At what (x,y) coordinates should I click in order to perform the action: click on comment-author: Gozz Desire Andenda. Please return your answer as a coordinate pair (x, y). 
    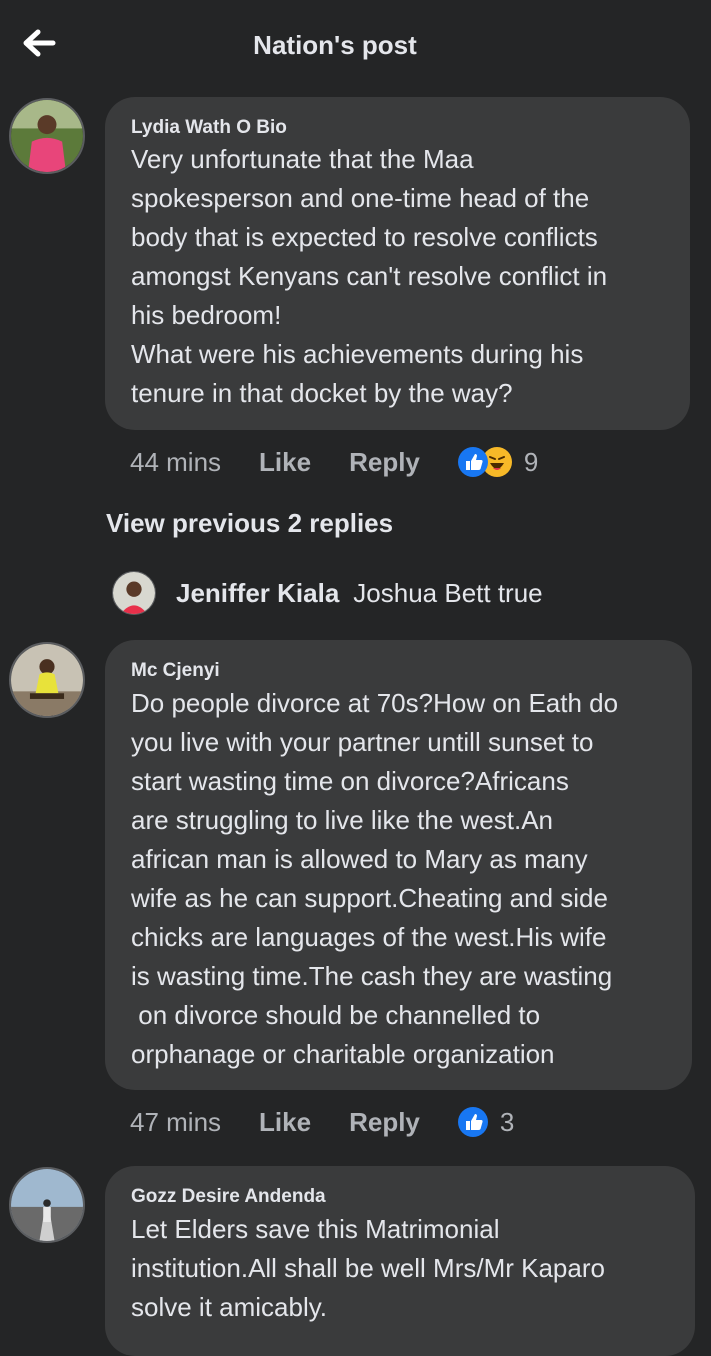
    Looking at the image, I should click on (228, 1197).